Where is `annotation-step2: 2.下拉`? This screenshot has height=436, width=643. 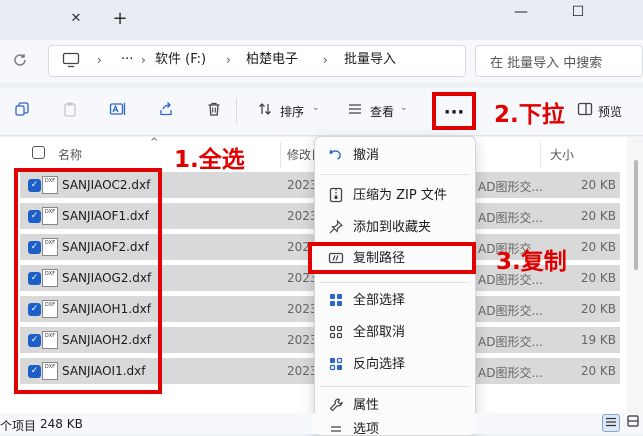
annotation-step2: 2.下拉 is located at coordinates (529, 115).